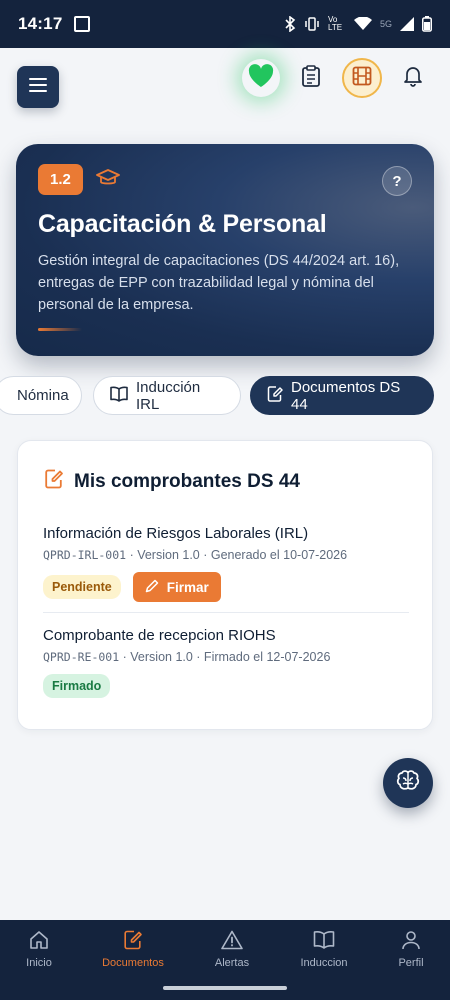  What do you see at coordinates (225, 89) in the screenshot?
I see `app-header` at bounding box center [225, 89].